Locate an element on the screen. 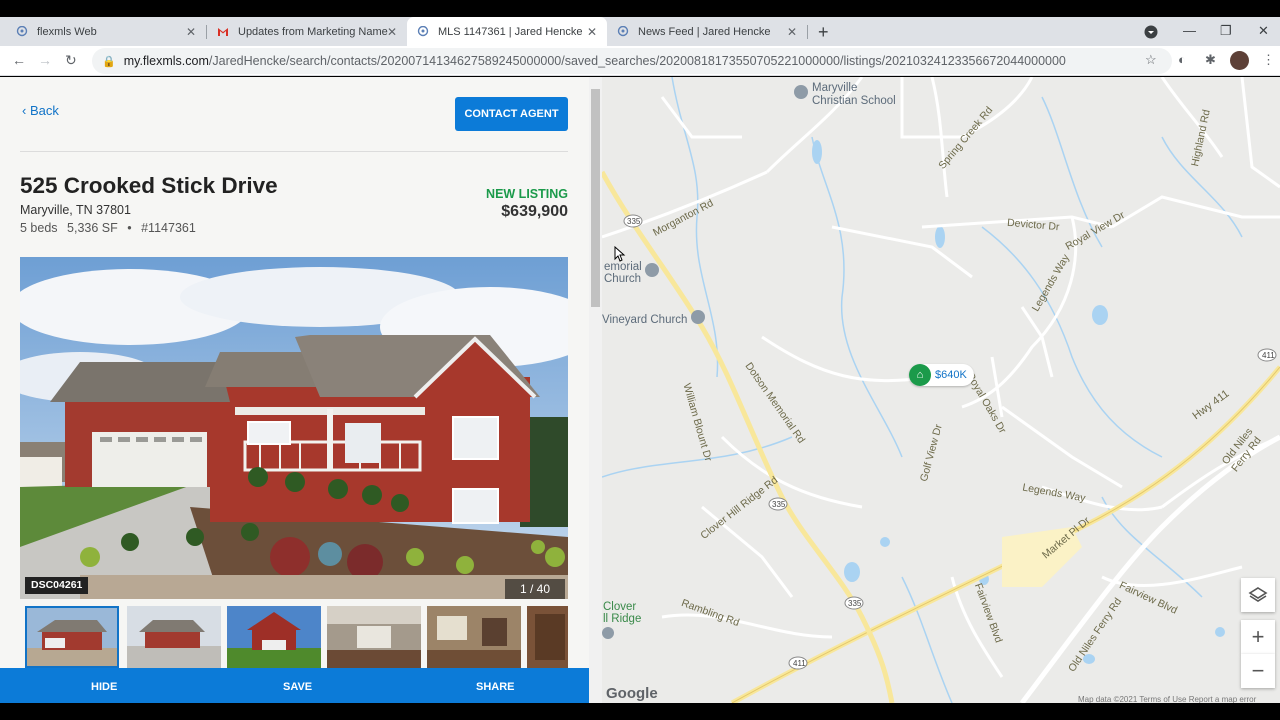 This screenshot has height=720, width=1280. photo-caption: DSC04261 is located at coordinates (57, 585).